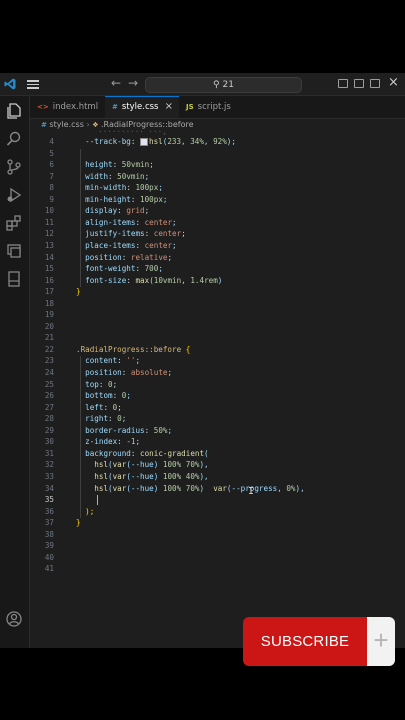  Describe the element at coordinates (49, 292) in the screenshot. I see `line-number: 17` at that location.